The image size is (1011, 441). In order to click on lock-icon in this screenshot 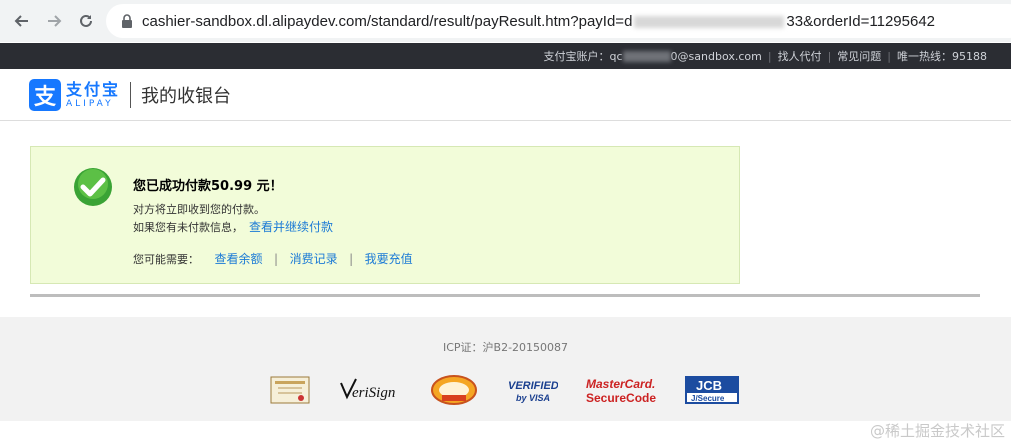, I will do `click(127, 21)`.